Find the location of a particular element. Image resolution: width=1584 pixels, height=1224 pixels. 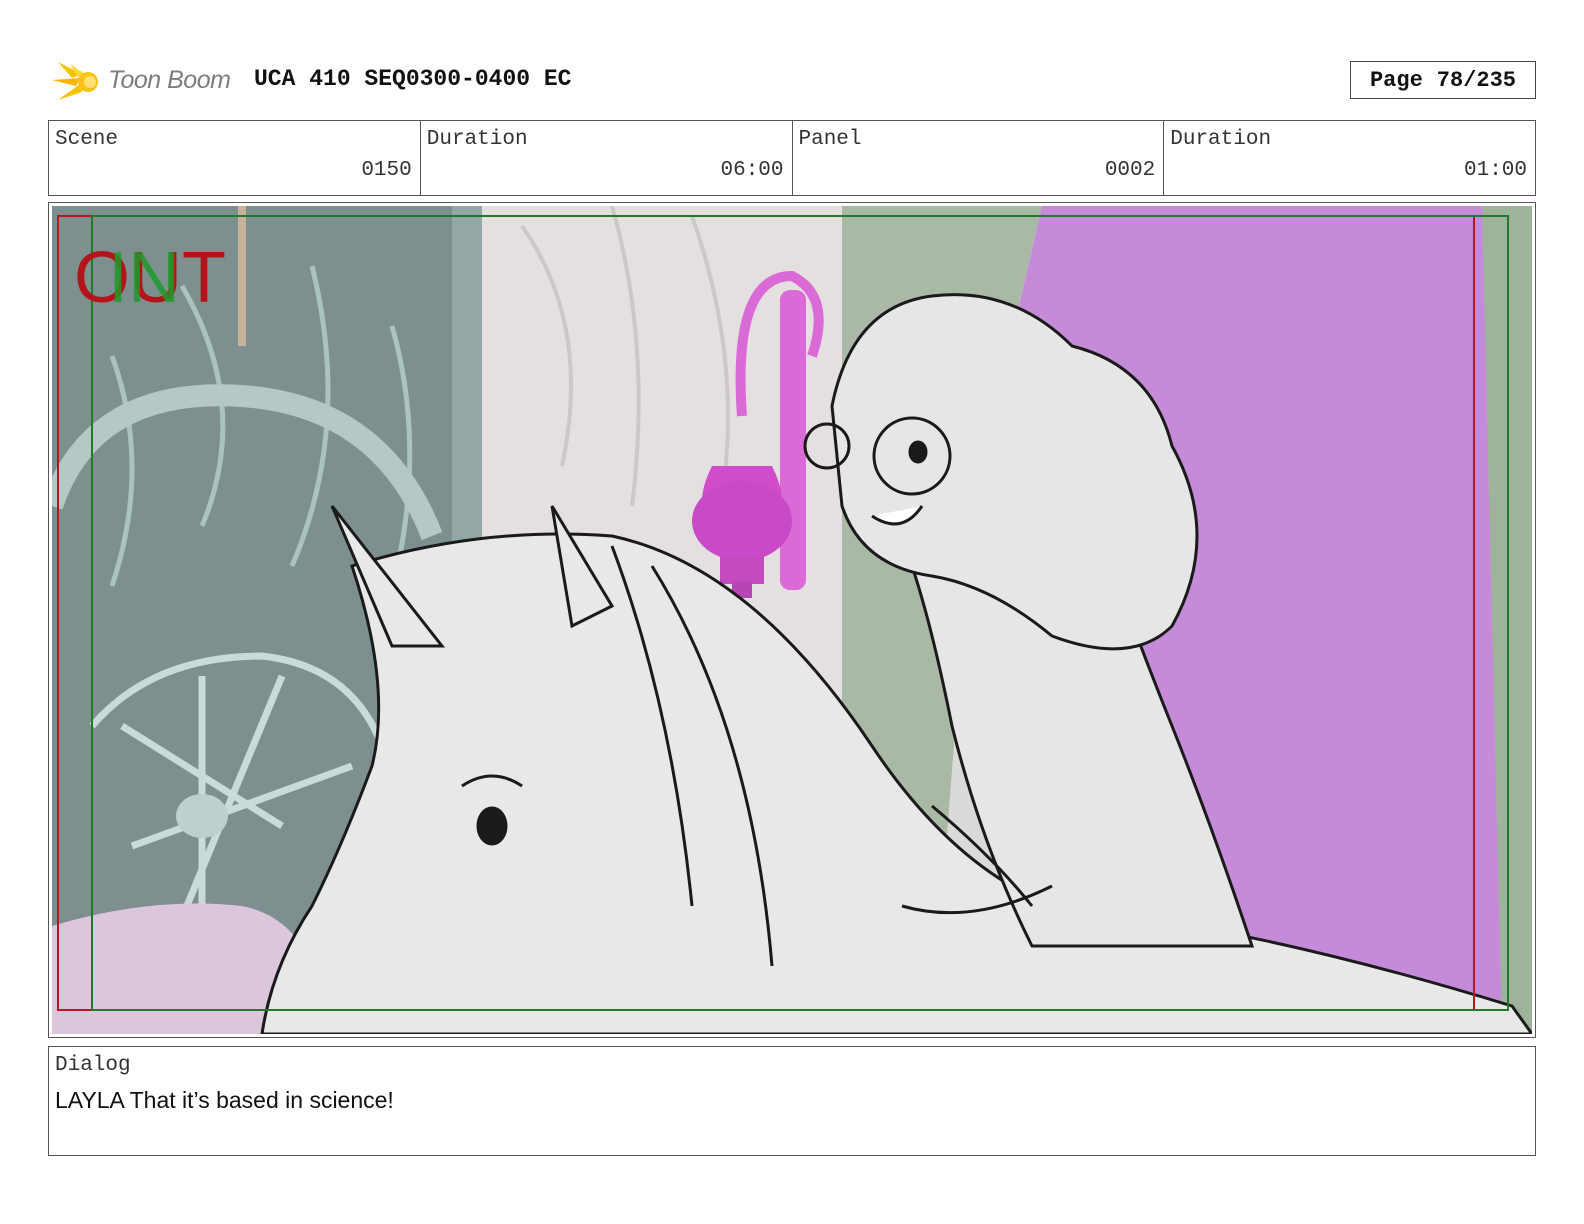

toon-boom-logo: Toon Boom is located at coordinates (147, 81).